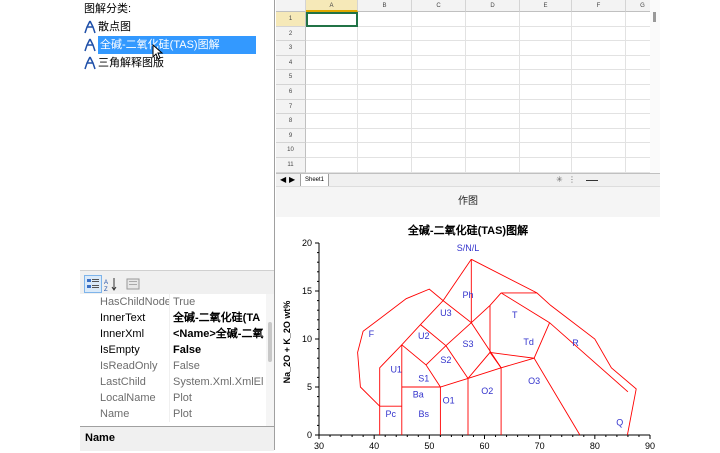 The image size is (720, 453). What do you see at coordinates (173, 382) in the screenshot?
I see `property-row: LastChild System.Xml.XmlEl` at bounding box center [173, 382].